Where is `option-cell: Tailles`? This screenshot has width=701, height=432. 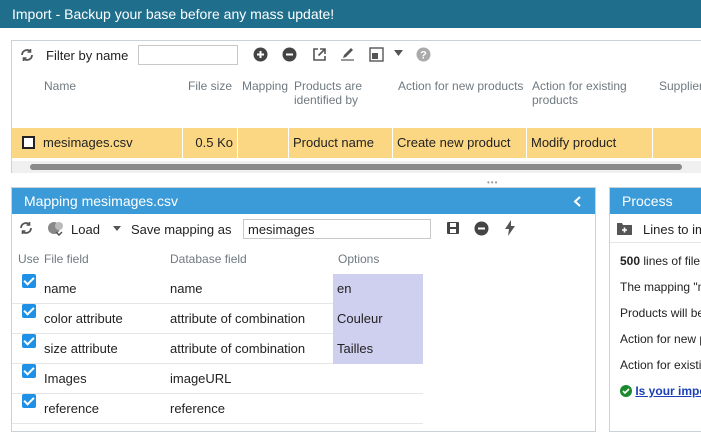 option-cell: Tailles is located at coordinates (378, 349).